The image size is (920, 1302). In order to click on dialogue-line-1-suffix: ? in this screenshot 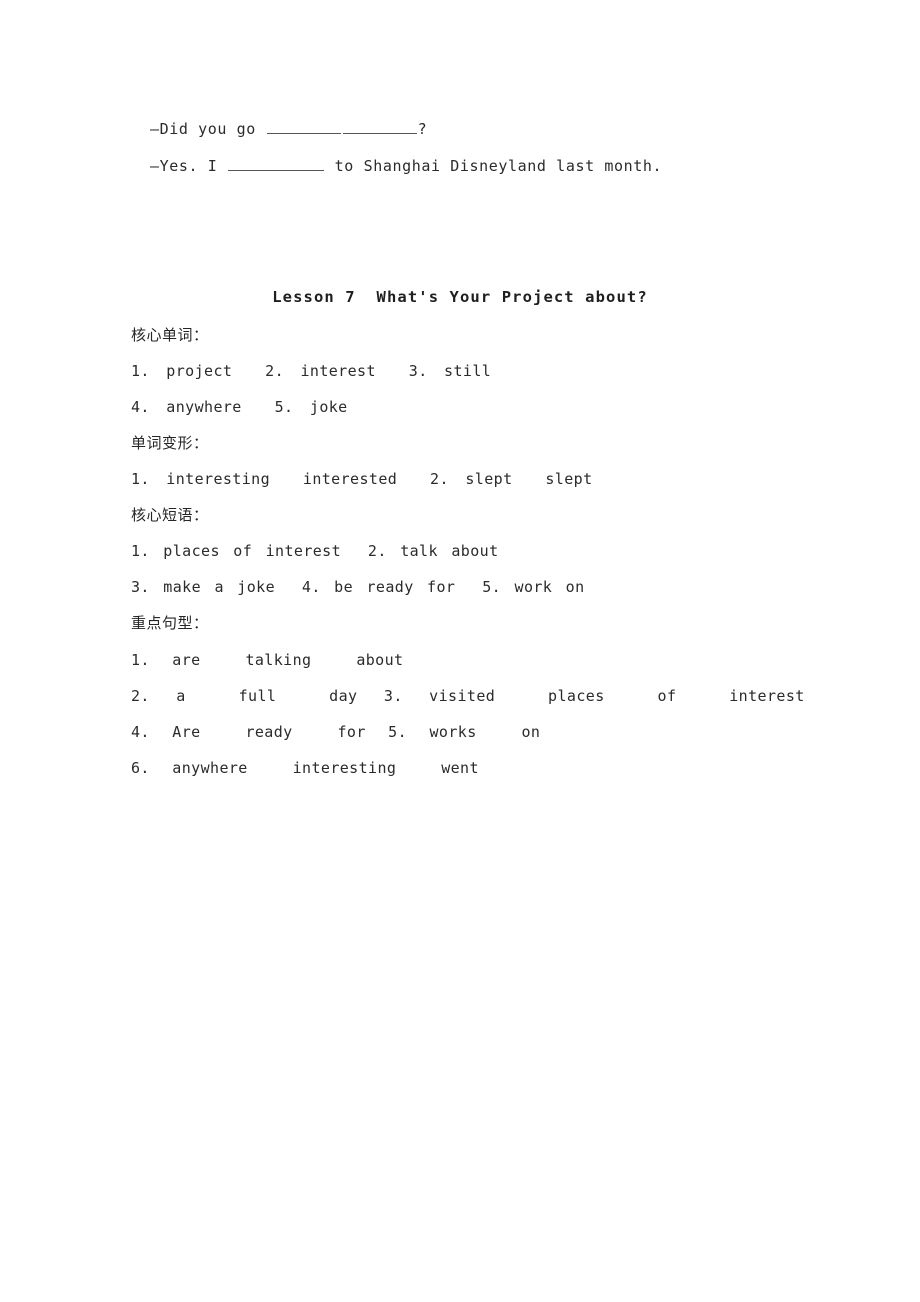, I will do `click(422, 129)`.